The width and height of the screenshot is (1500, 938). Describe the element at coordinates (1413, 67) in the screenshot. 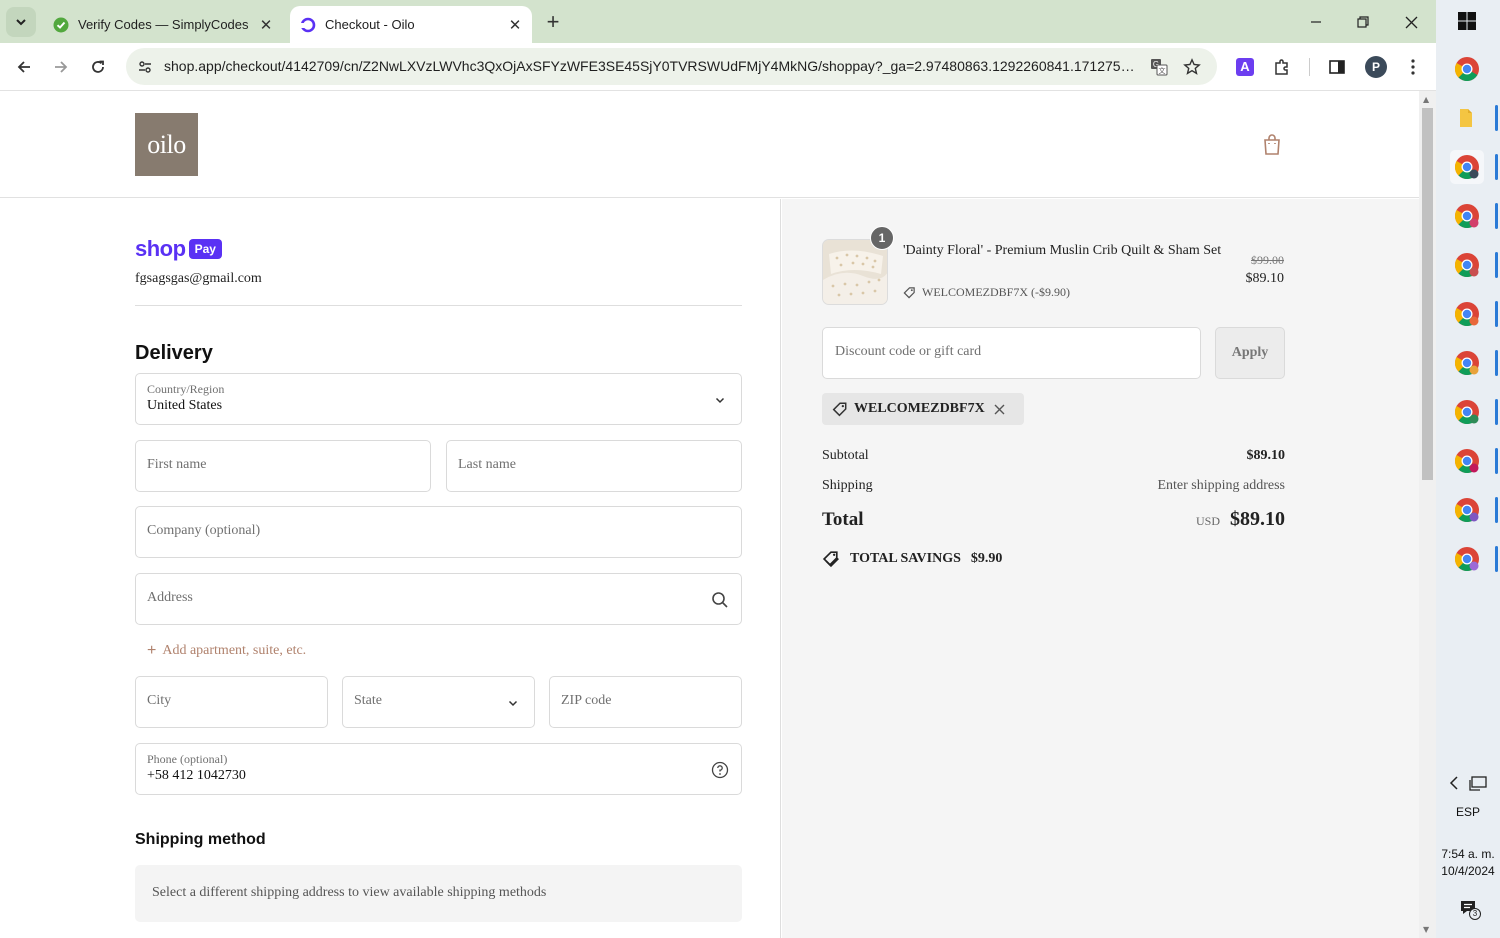

I see `browser-menu-icon` at that location.